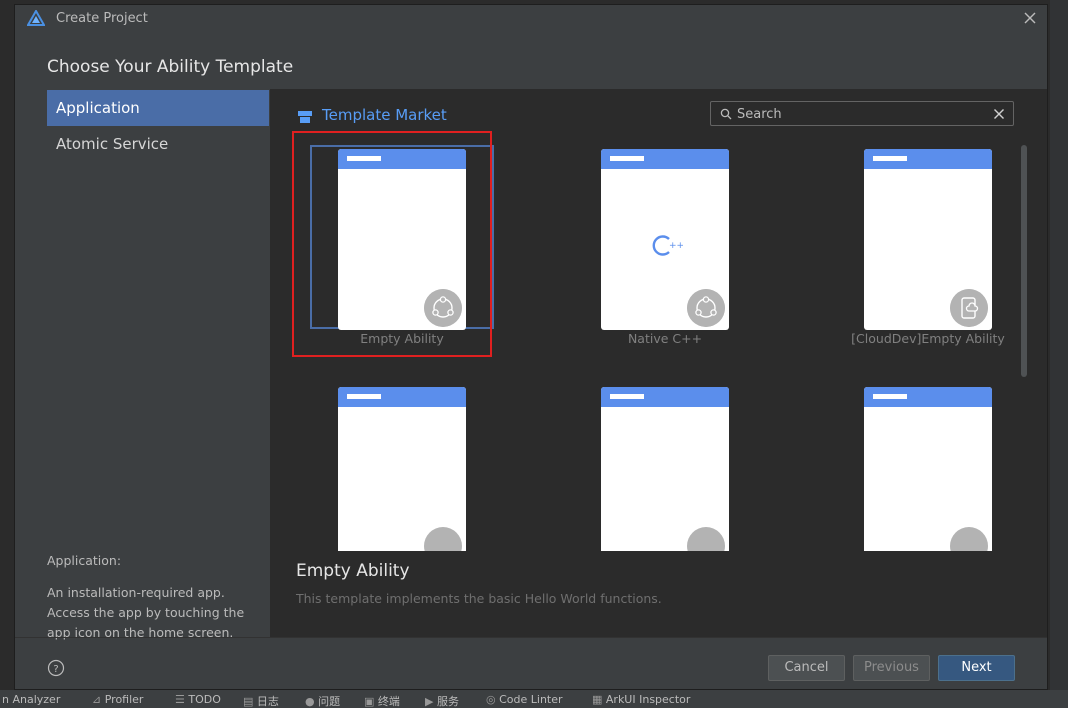  Describe the element at coordinates (999, 114) in the screenshot. I see `clear-search-icon` at that location.